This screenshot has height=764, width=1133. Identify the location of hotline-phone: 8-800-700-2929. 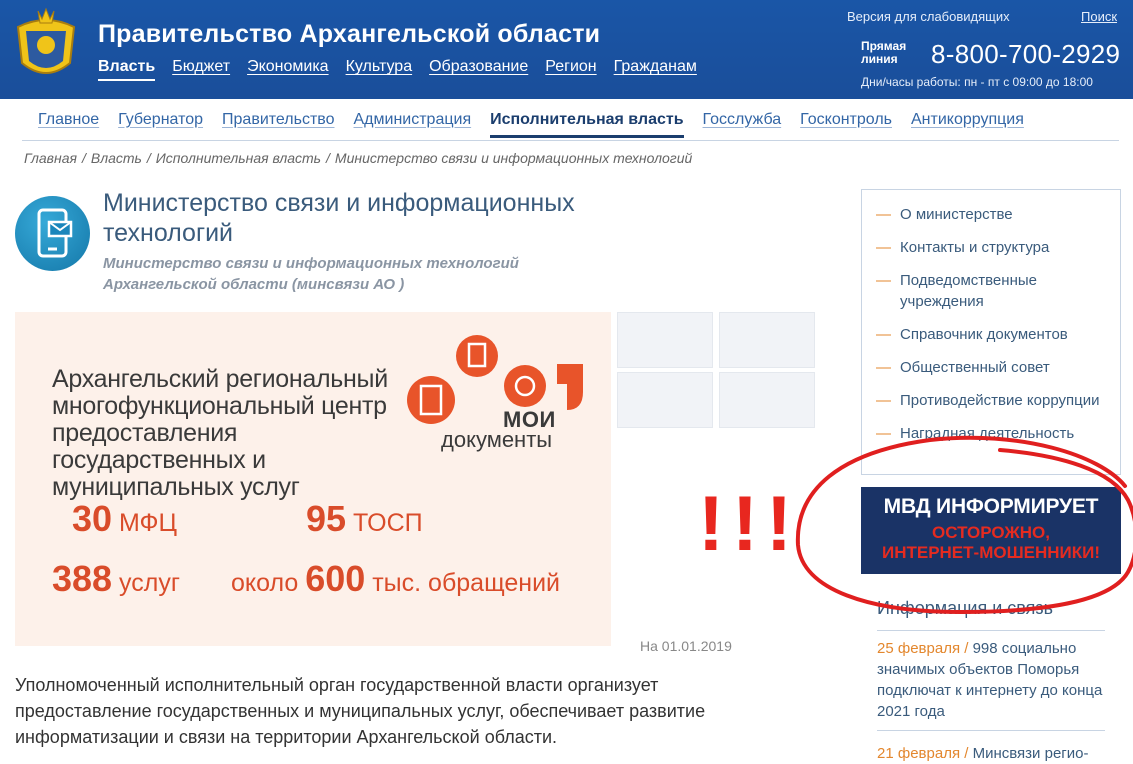
(1025, 54).